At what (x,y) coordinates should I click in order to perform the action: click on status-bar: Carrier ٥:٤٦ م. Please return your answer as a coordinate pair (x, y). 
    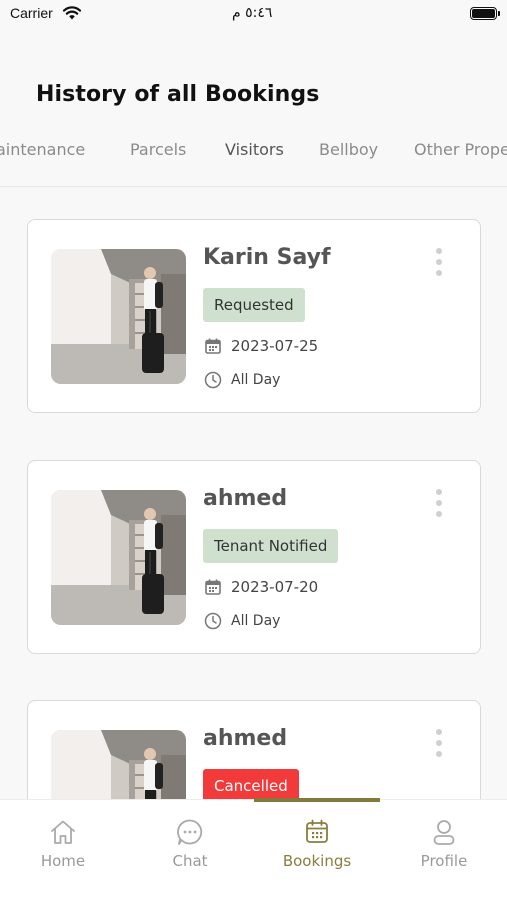
    Looking at the image, I should click on (253, 15).